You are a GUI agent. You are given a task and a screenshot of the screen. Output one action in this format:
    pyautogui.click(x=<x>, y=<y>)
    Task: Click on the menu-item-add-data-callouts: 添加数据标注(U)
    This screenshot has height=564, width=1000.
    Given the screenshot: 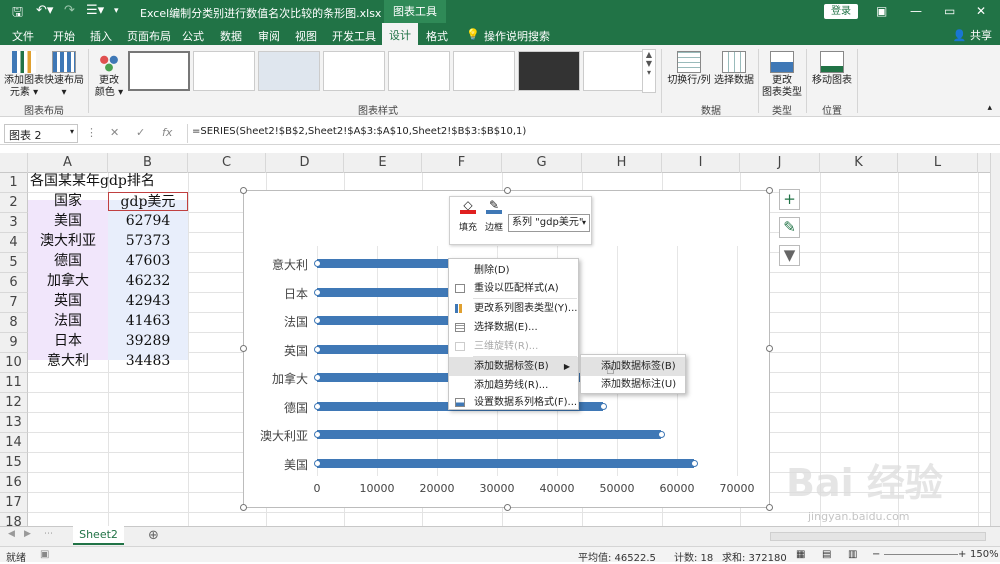 What is the action you would take?
    pyautogui.click(x=633, y=384)
    